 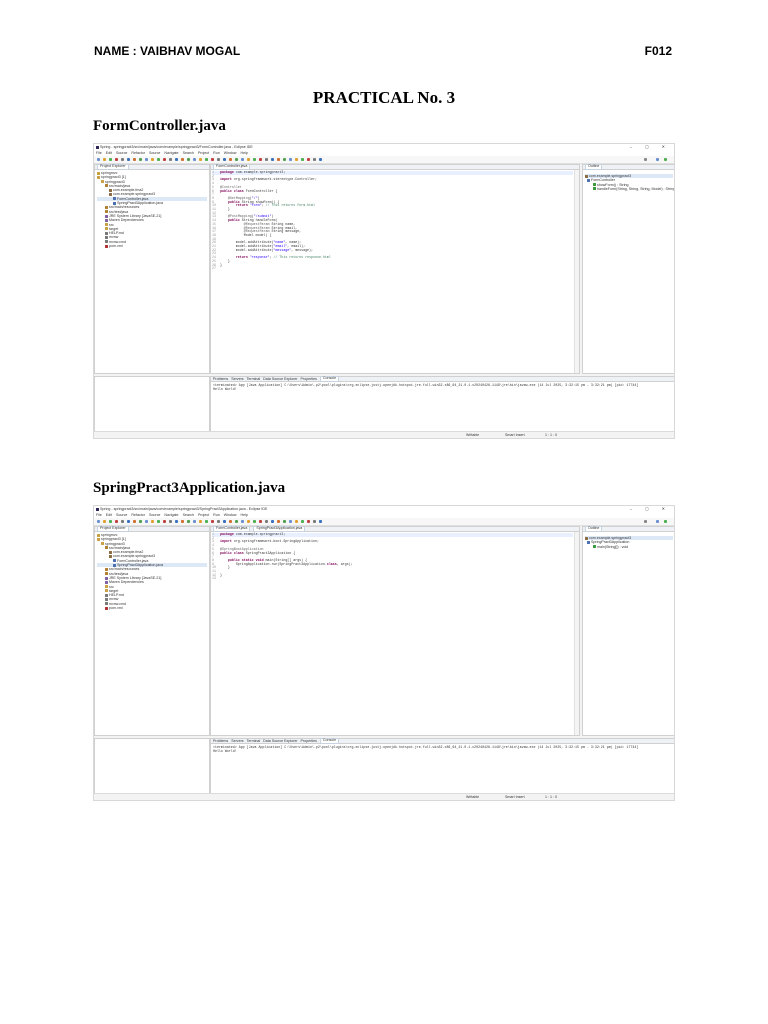 What do you see at coordinates (645, 159) in the screenshot?
I see `search-icon` at bounding box center [645, 159].